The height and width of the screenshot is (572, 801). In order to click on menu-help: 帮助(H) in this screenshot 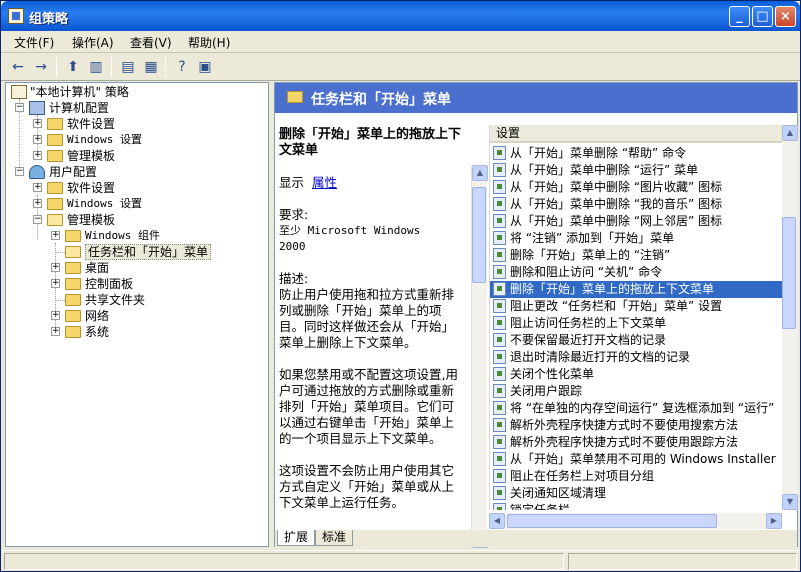, I will do `click(209, 42)`.